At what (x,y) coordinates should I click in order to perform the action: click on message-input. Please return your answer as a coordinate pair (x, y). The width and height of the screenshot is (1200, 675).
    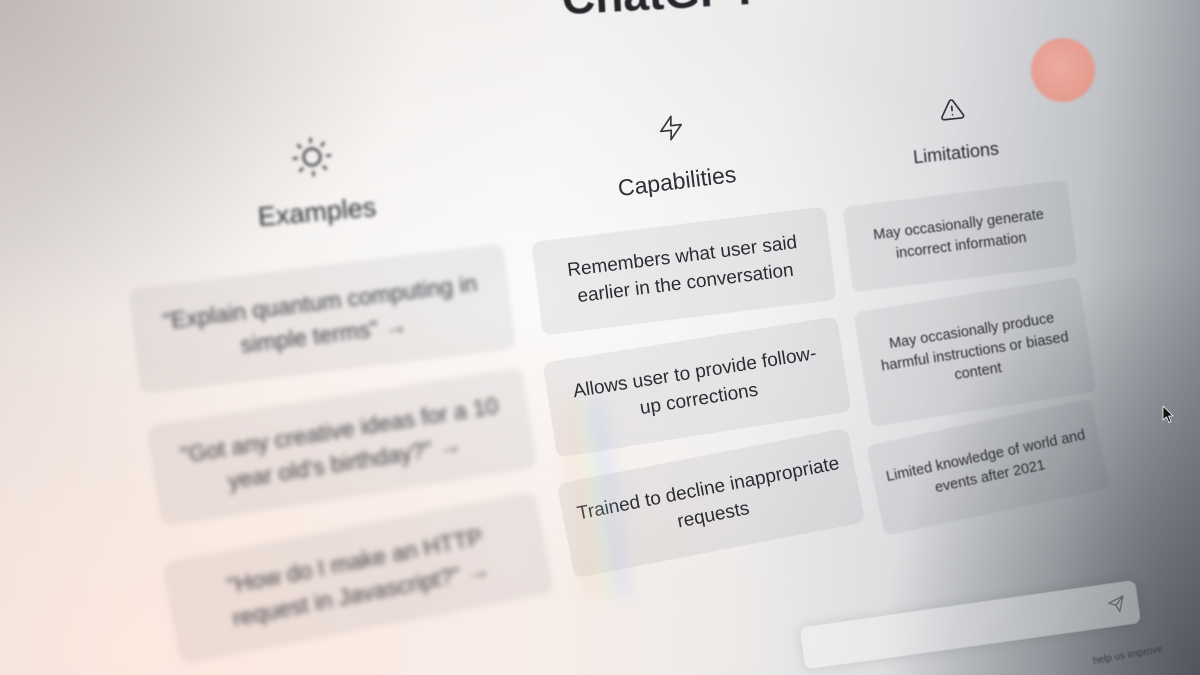
    Looking at the image, I should click on (951, 629).